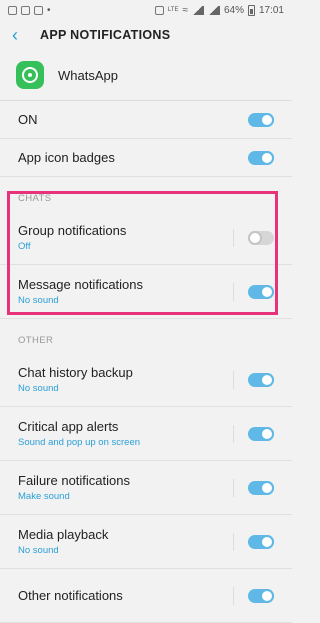 The height and width of the screenshot is (623, 320). What do you see at coordinates (271, 10) in the screenshot?
I see `clock: 17:01` at bounding box center [271, 10].